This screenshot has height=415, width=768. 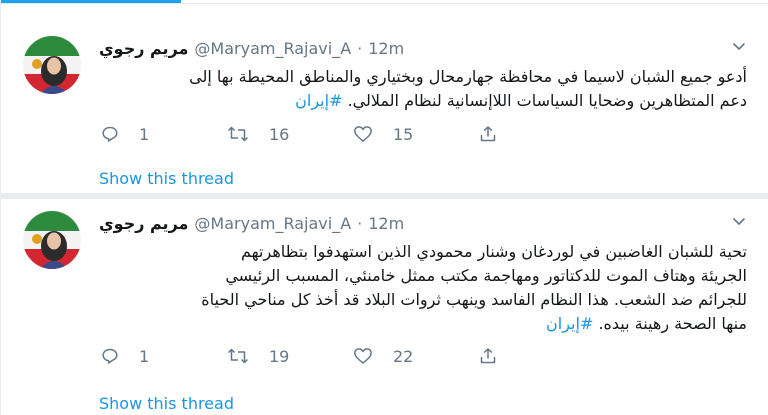 What do you see at coordinates (672, 323) in the screenshot?
I see `tweet-text-line-content: منها الصحة رهينة بيده.` at bounding box center [672, 323].